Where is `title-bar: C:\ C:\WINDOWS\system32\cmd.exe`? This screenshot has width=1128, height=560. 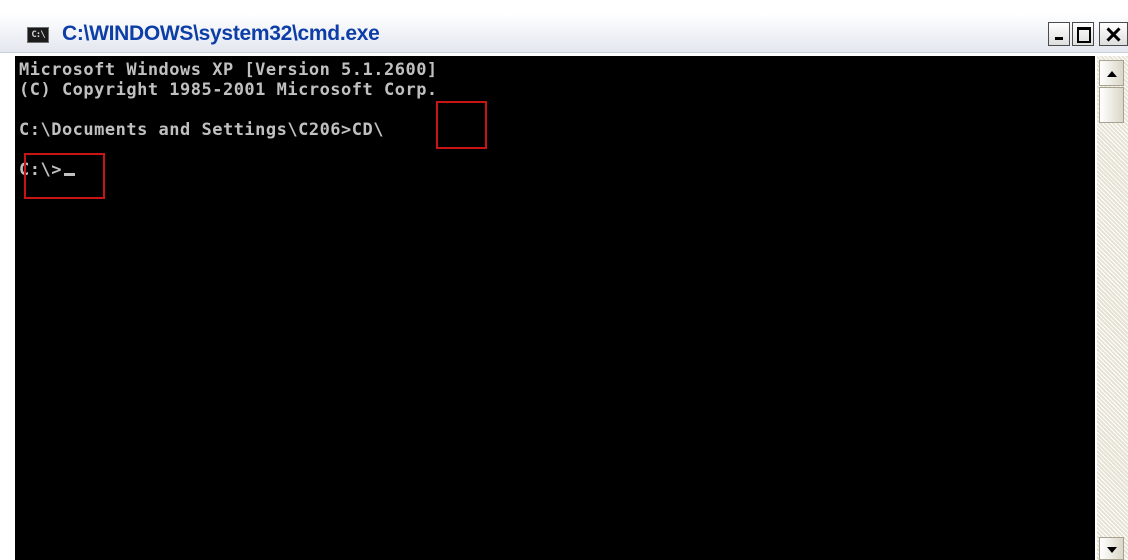
title-bar: C:\ C:\WINDOWS\system32\cmd.exe is located at coordinates (564, 33).